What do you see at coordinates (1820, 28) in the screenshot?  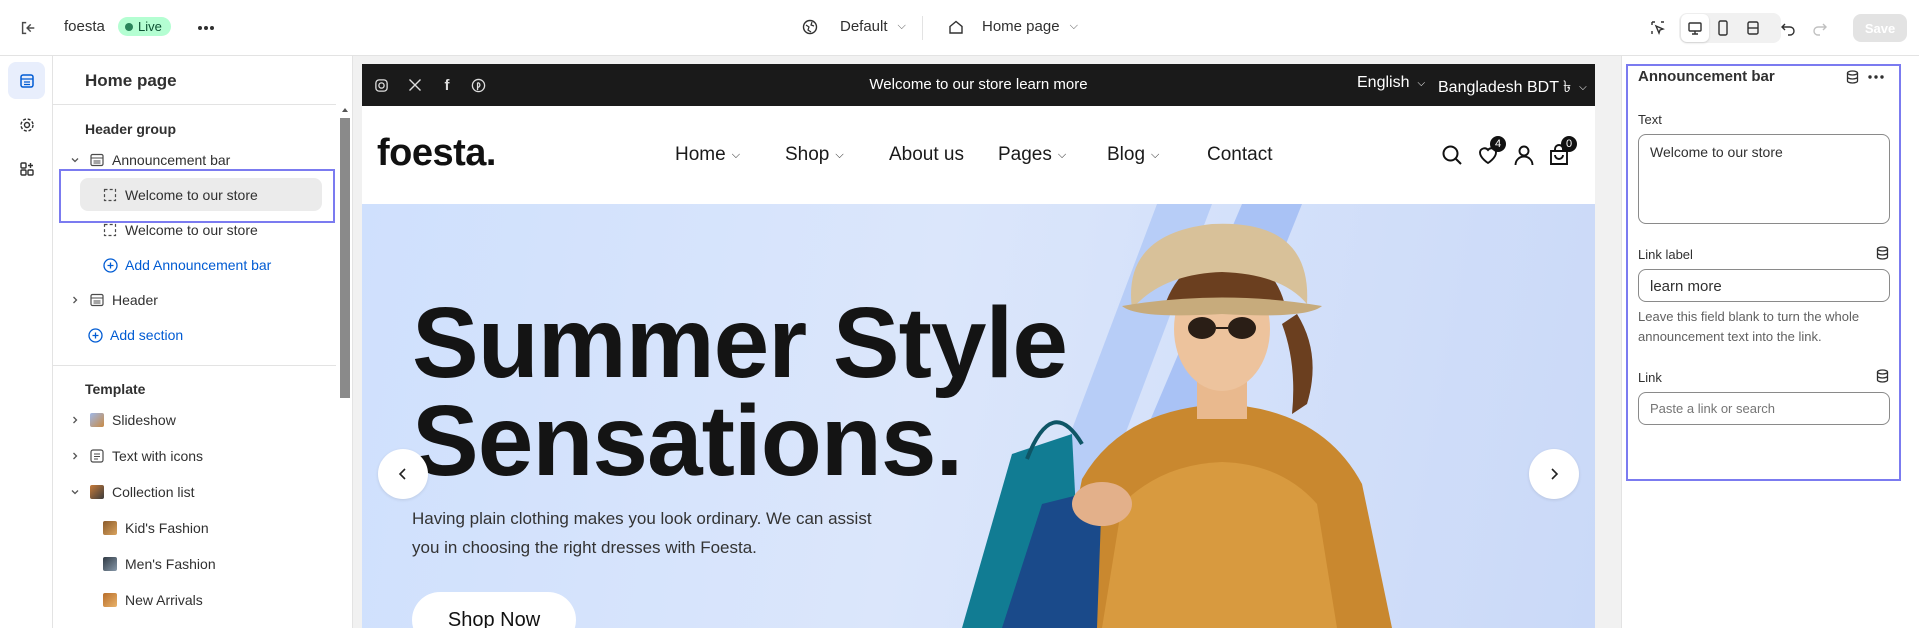 I see `redo-icon` at bounding box center [1820, 28].